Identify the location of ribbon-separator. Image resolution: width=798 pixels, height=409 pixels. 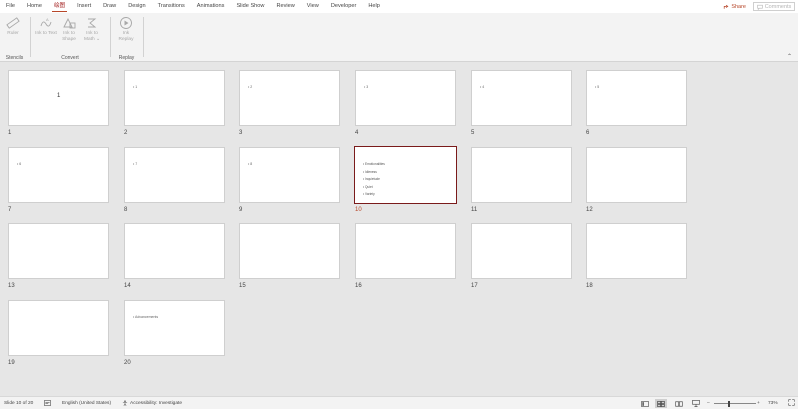
(143, 37).